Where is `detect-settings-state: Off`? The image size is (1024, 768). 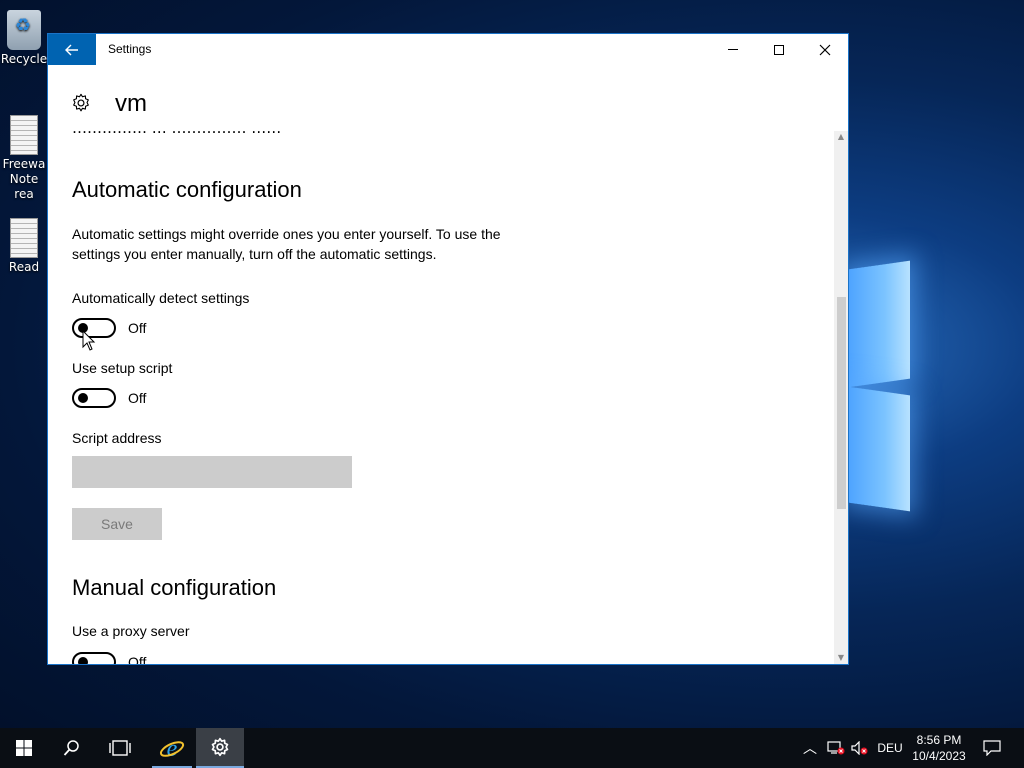 detect-settings-state: Off is located at coordinates (137, 328).